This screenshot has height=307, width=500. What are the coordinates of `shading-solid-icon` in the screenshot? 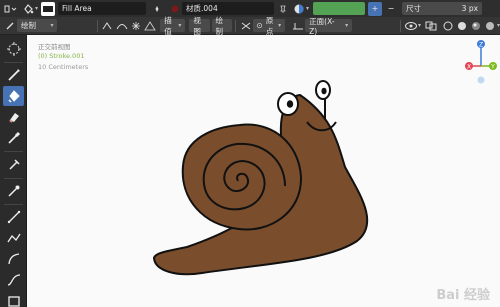 It's located at (462, 26).